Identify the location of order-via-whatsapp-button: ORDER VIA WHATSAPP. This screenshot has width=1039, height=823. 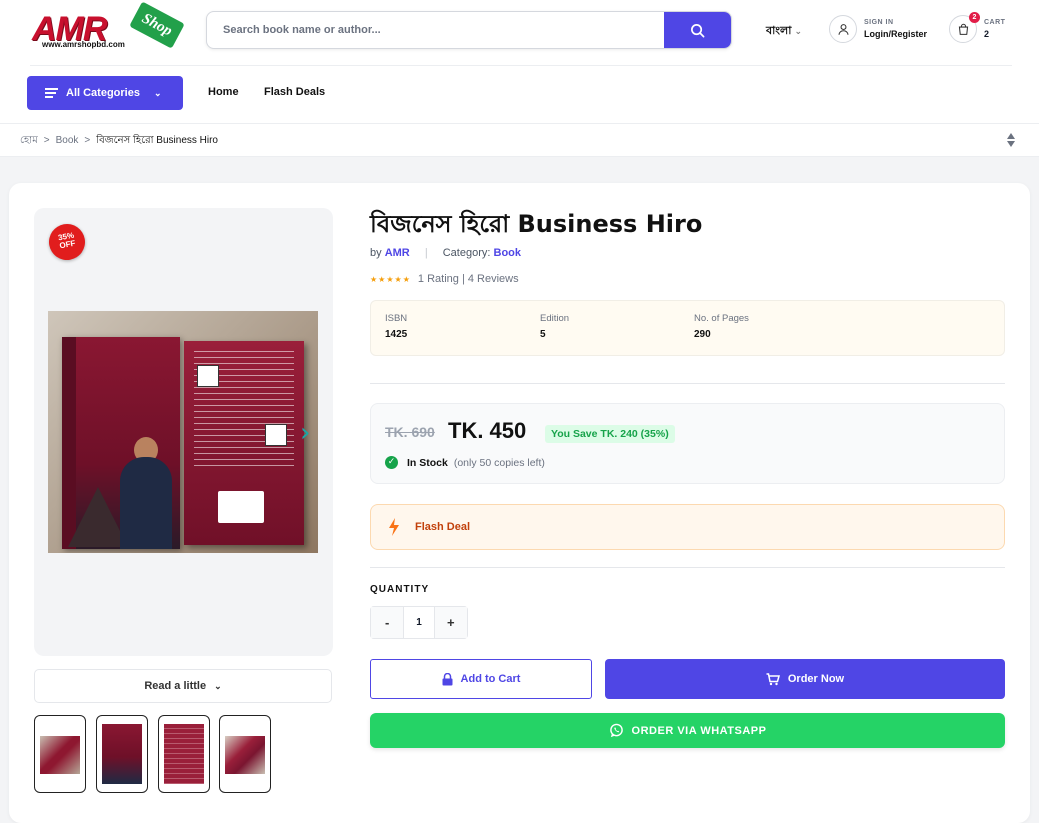
(687, 730).